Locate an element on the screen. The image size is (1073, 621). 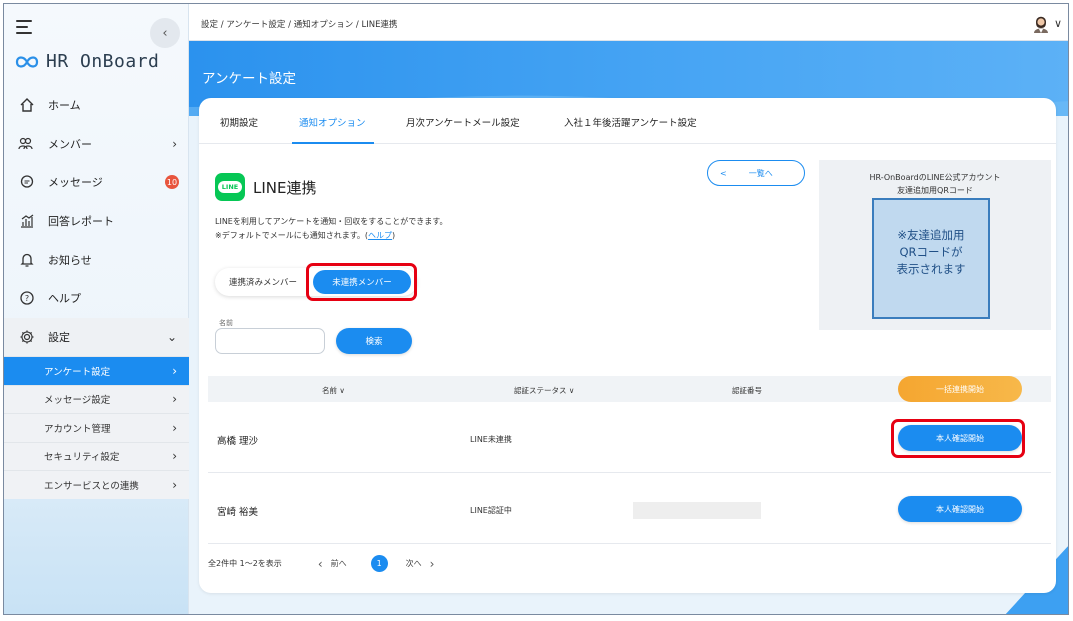
sidebar-subitem-label: アカウント管理 is located at coordinates (77, 429).